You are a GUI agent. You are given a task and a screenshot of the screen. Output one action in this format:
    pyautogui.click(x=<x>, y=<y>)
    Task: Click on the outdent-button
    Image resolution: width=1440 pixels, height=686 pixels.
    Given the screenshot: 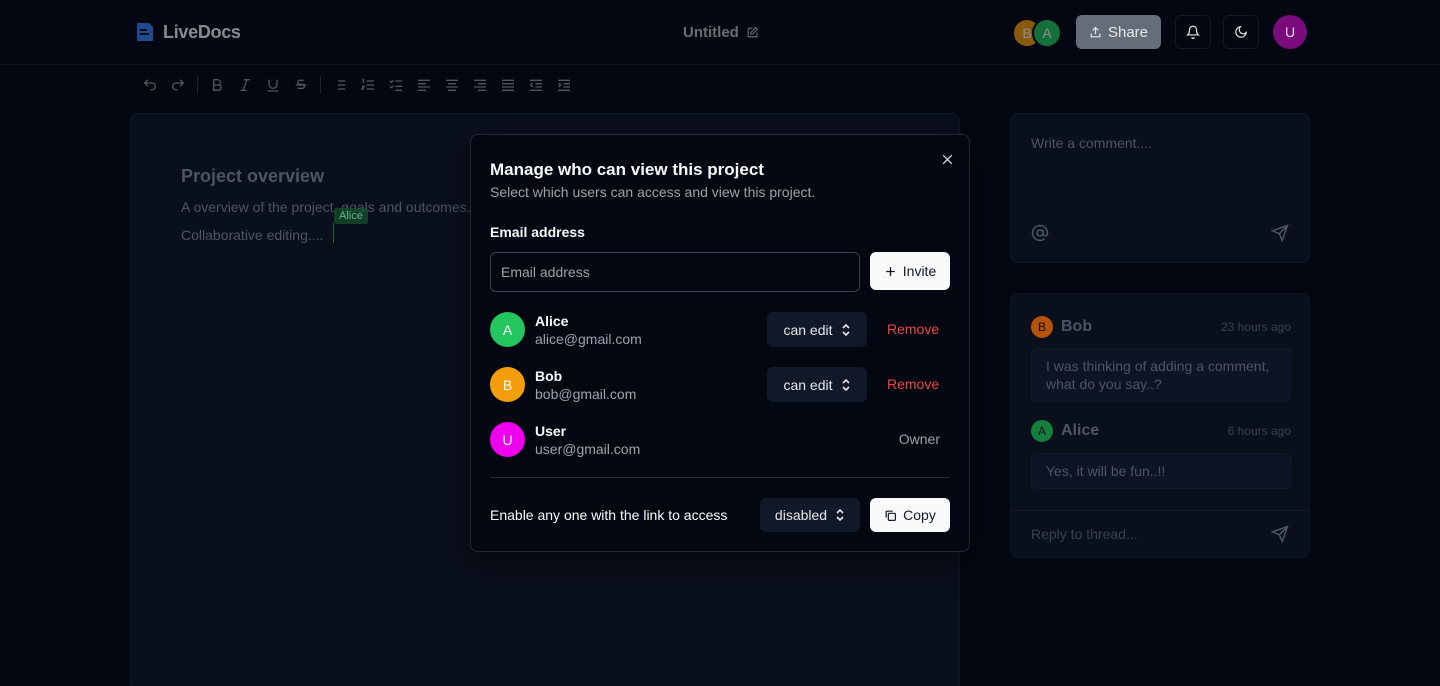 What is the action you would take?
    pyautogui.click(x=536, y=85)
    